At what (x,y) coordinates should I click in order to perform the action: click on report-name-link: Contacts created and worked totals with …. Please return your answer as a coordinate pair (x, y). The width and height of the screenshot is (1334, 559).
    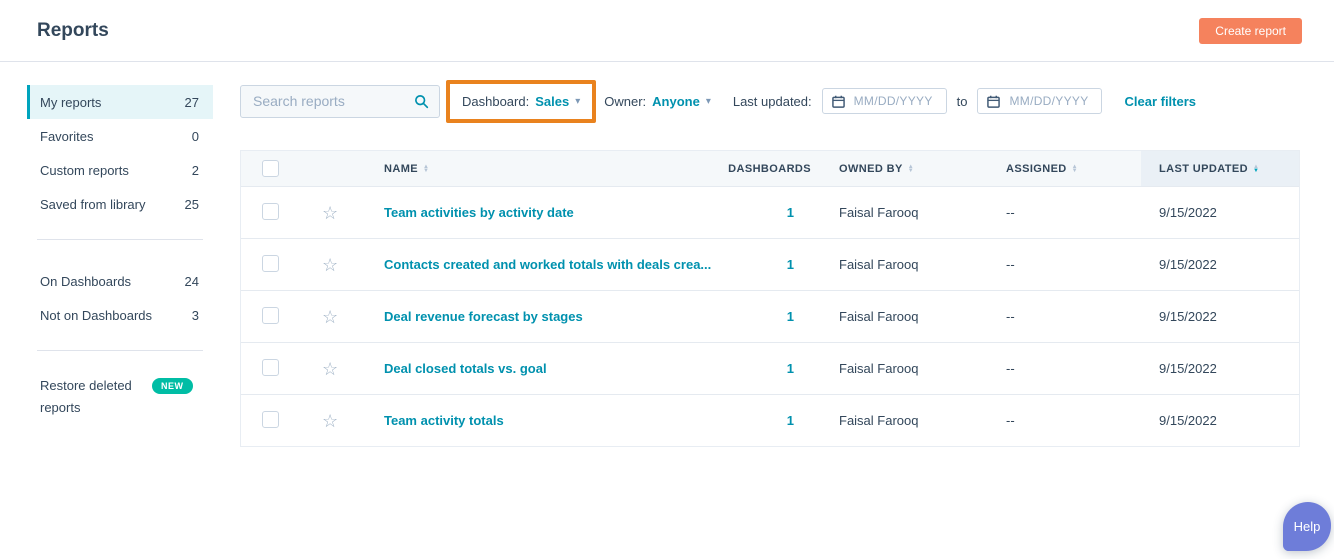
    Looking at the image, I should click on (547, 264).